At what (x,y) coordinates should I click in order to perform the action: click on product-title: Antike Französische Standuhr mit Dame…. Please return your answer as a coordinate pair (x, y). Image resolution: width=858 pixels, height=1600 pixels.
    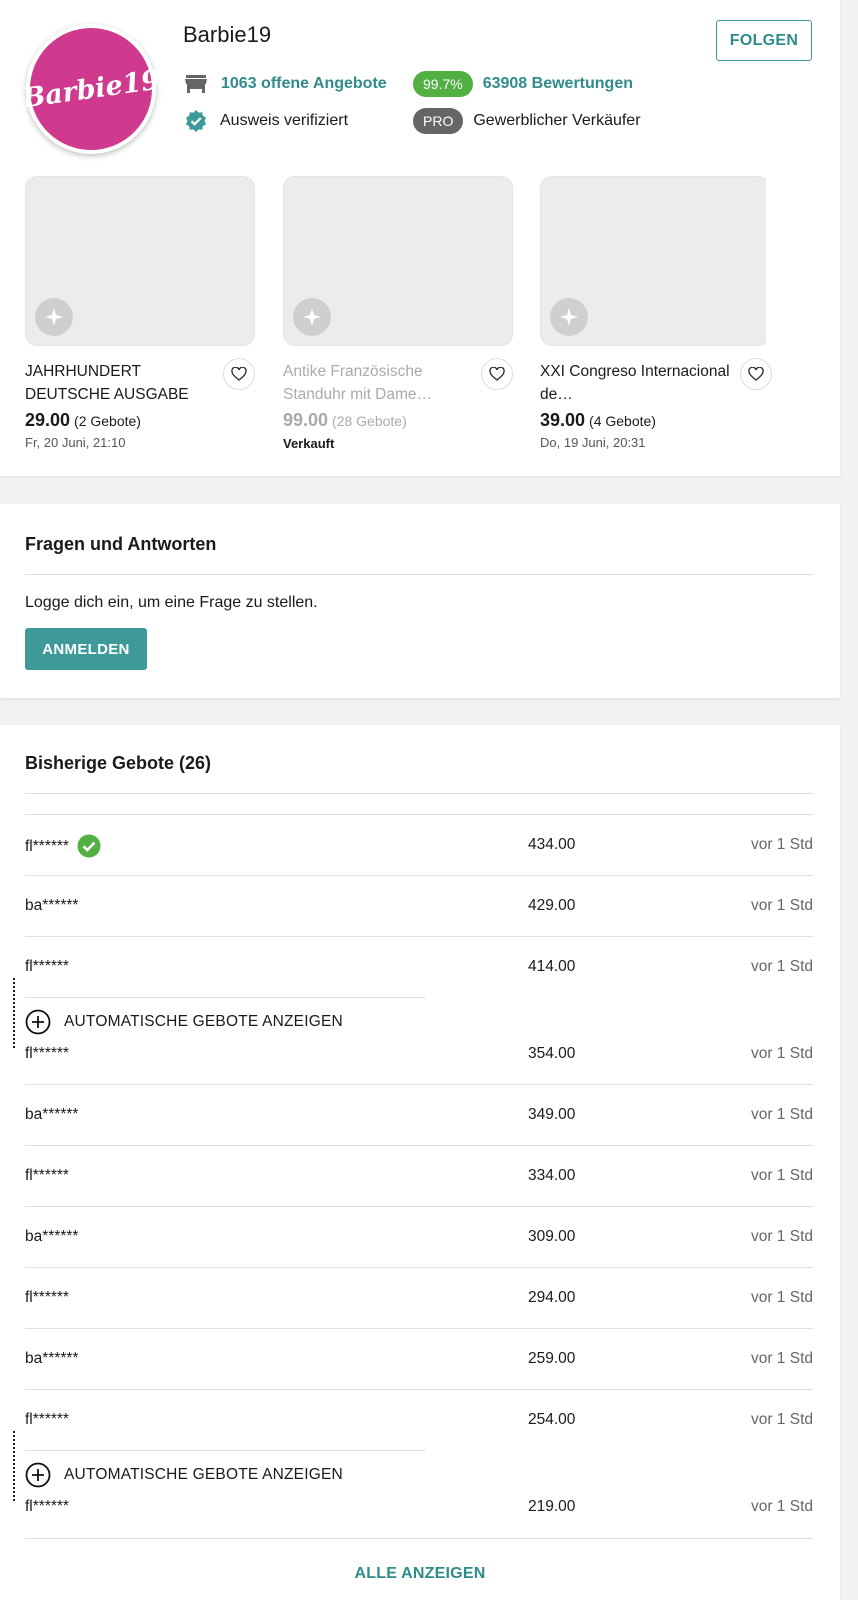
    Looking at the image, I should click on (380, 383).